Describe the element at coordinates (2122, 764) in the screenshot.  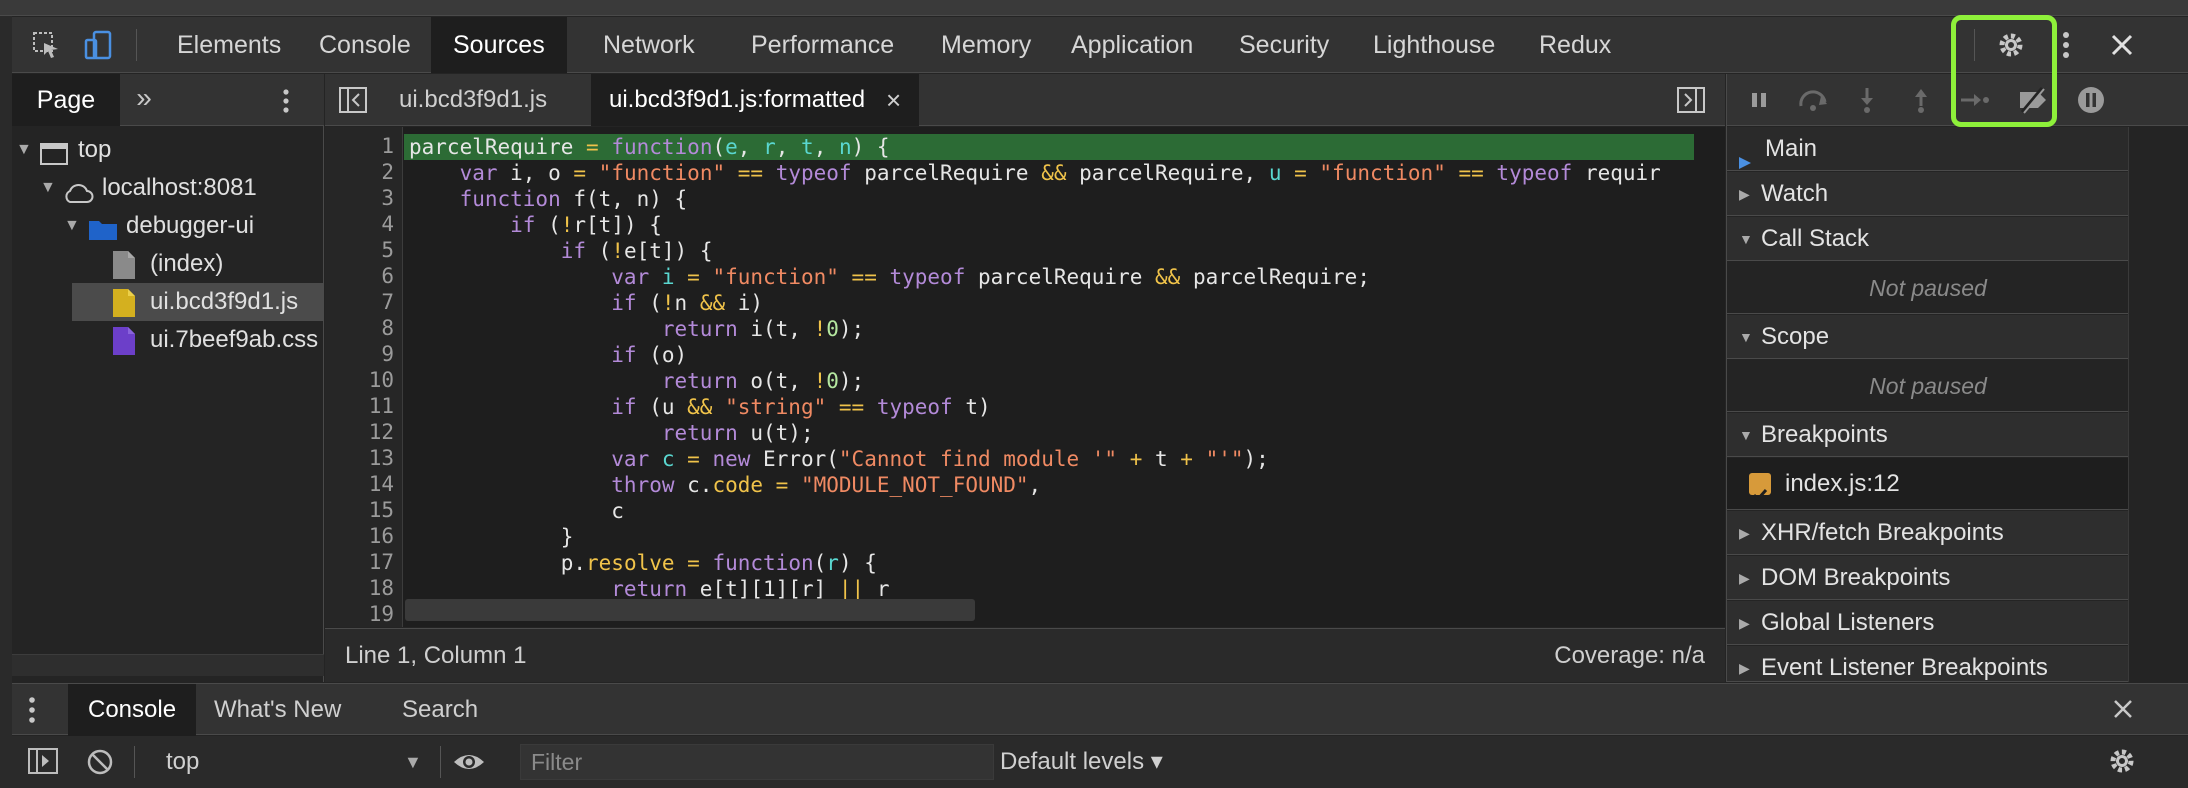
I see `console-settings-gear-icon` at that location.